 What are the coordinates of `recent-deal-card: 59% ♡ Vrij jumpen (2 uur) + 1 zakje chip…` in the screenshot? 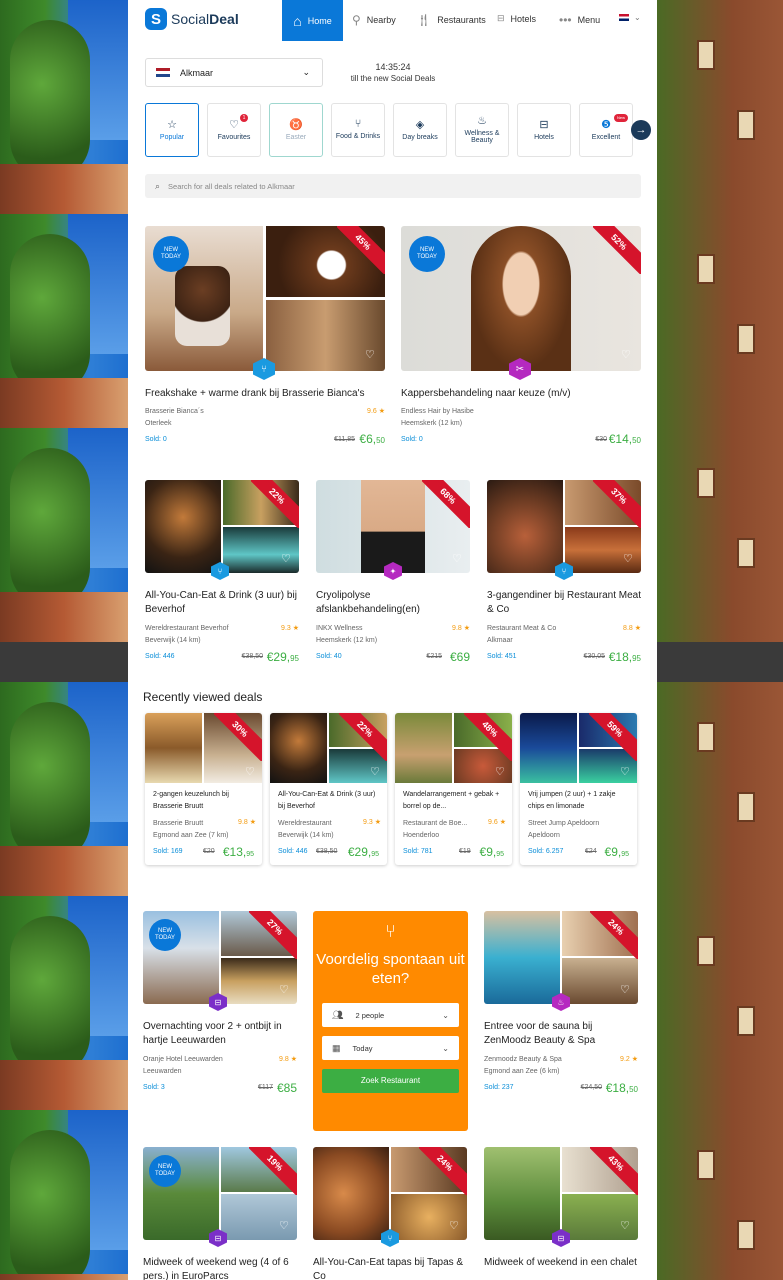 It's located at (578, 789).